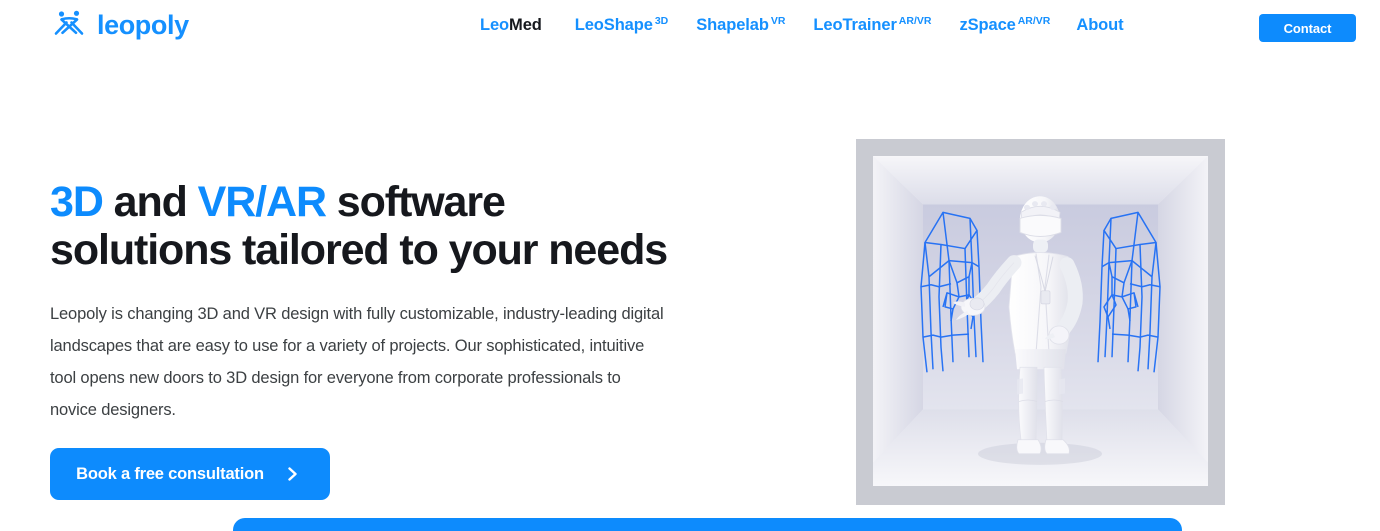 The height and width of the screenshot is (531, 1380). I want to click on nav-label-prefix: About, so click(1100, 25).